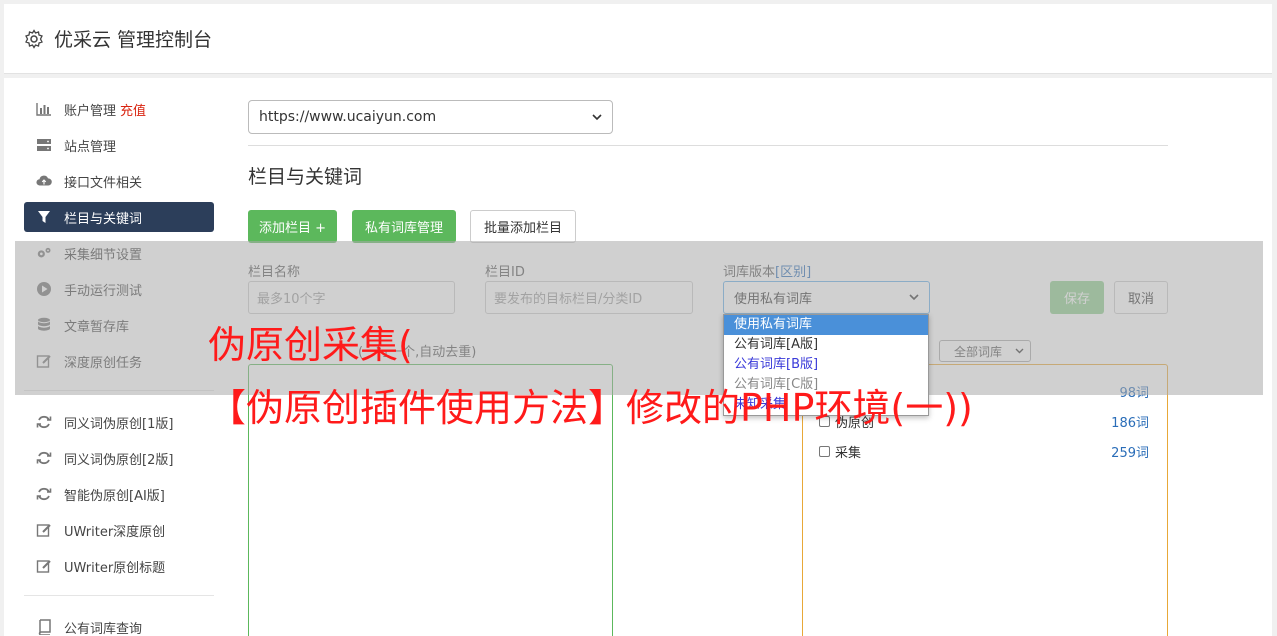  What do you see at coordinates (133, 40) in the screenshot?
I see `app-title: 优采云 管理控制台` at bounding box center [133, 40].